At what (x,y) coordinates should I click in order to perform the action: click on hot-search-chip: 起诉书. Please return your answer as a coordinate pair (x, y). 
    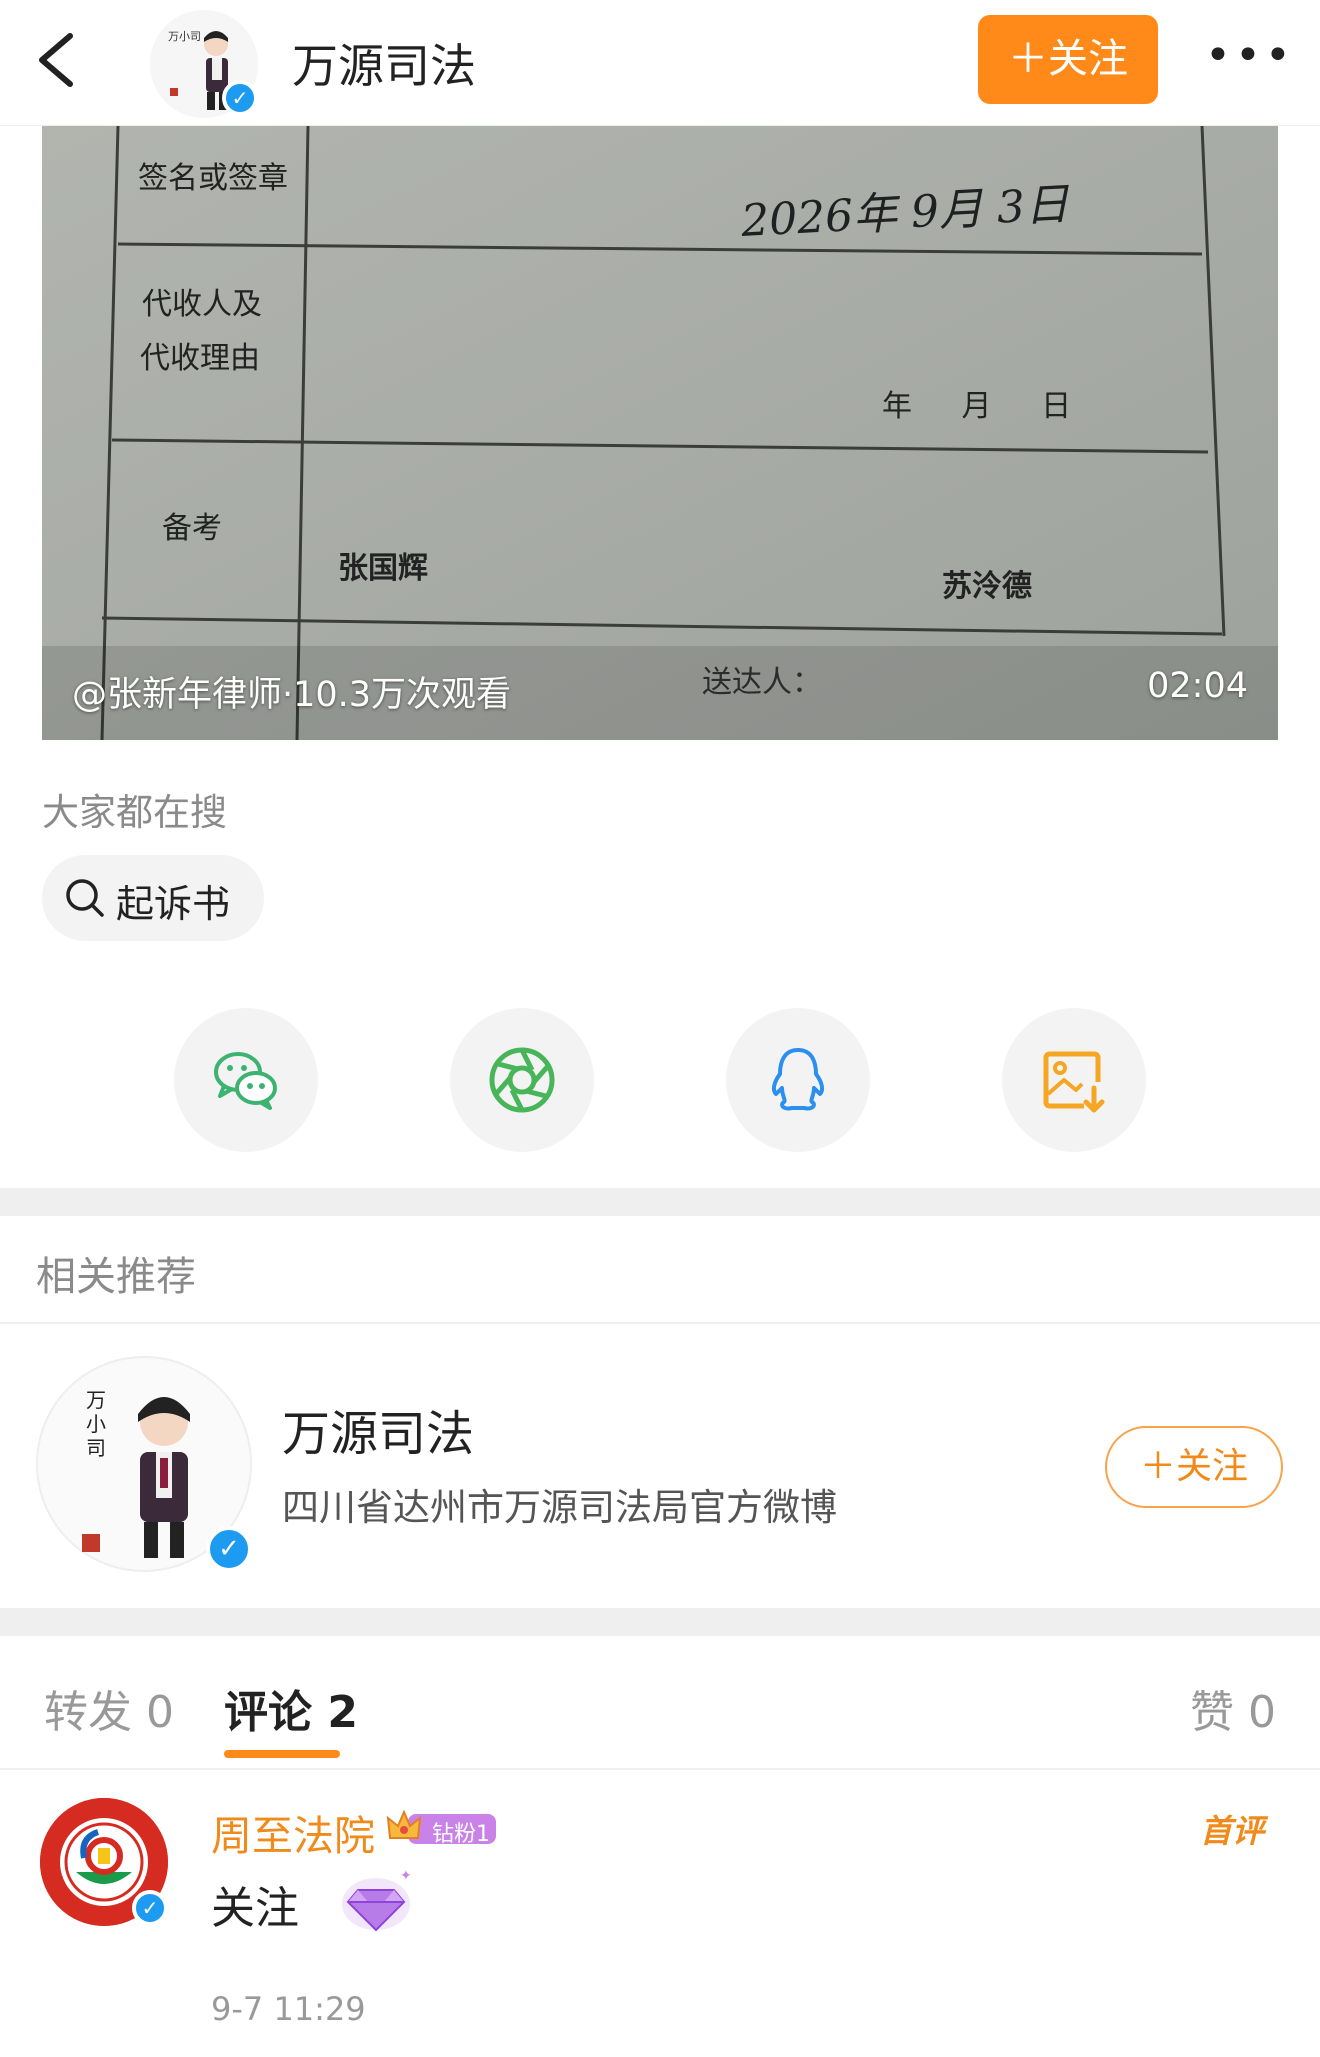
    Looking at the image, I should click on (153, 898).